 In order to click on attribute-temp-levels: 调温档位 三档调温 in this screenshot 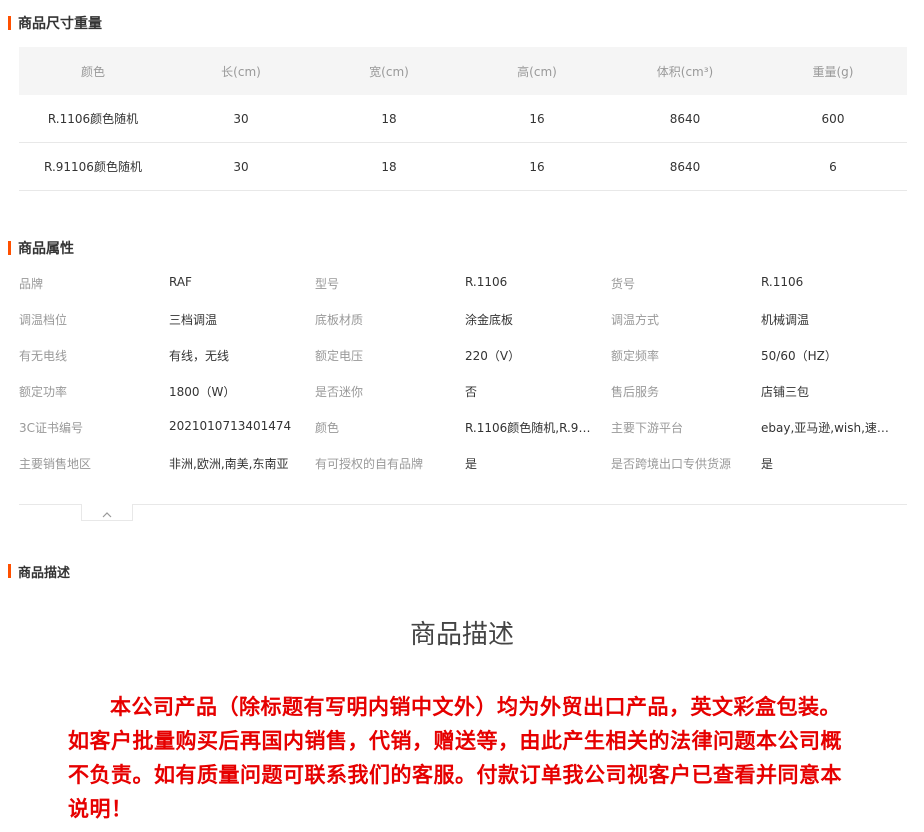, I will do `click(167, 319)`.